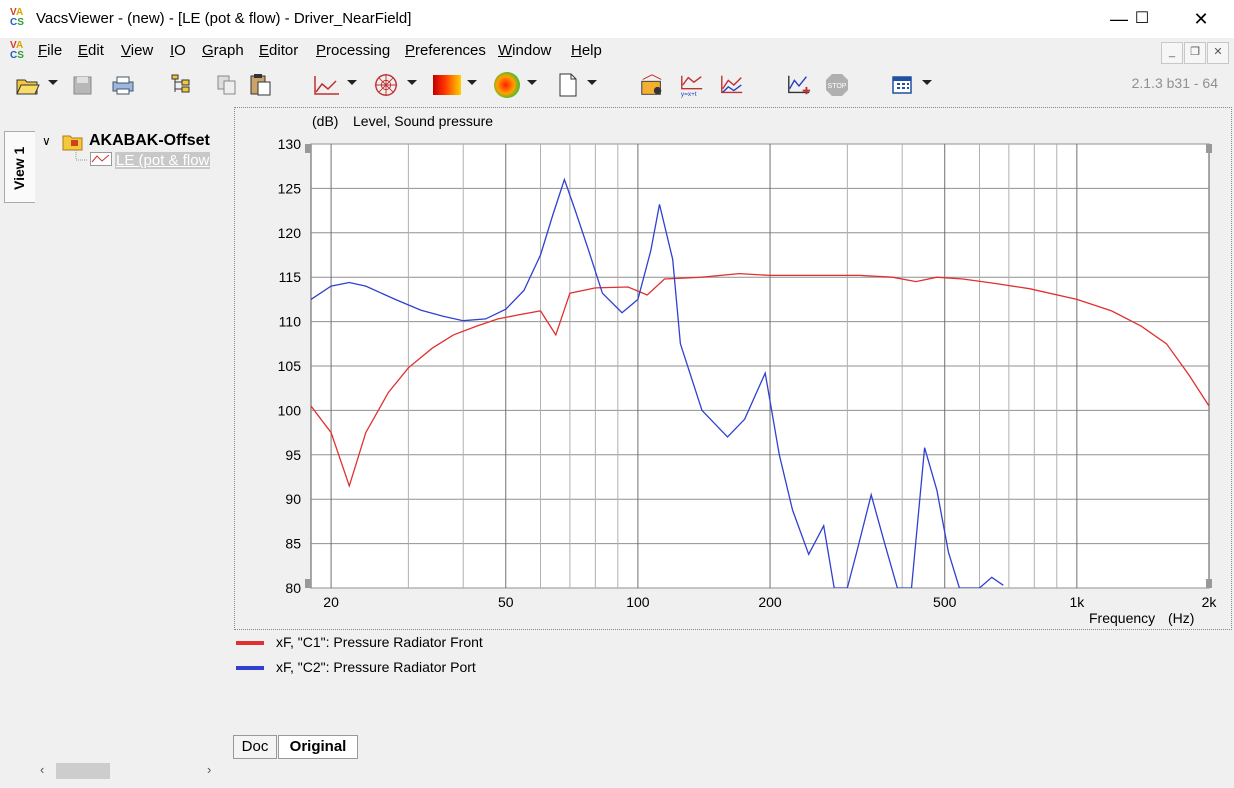 The width and height of the screenshot is (1234, 788). I want to click on y-unit-label: (dB), so click(325, 121).